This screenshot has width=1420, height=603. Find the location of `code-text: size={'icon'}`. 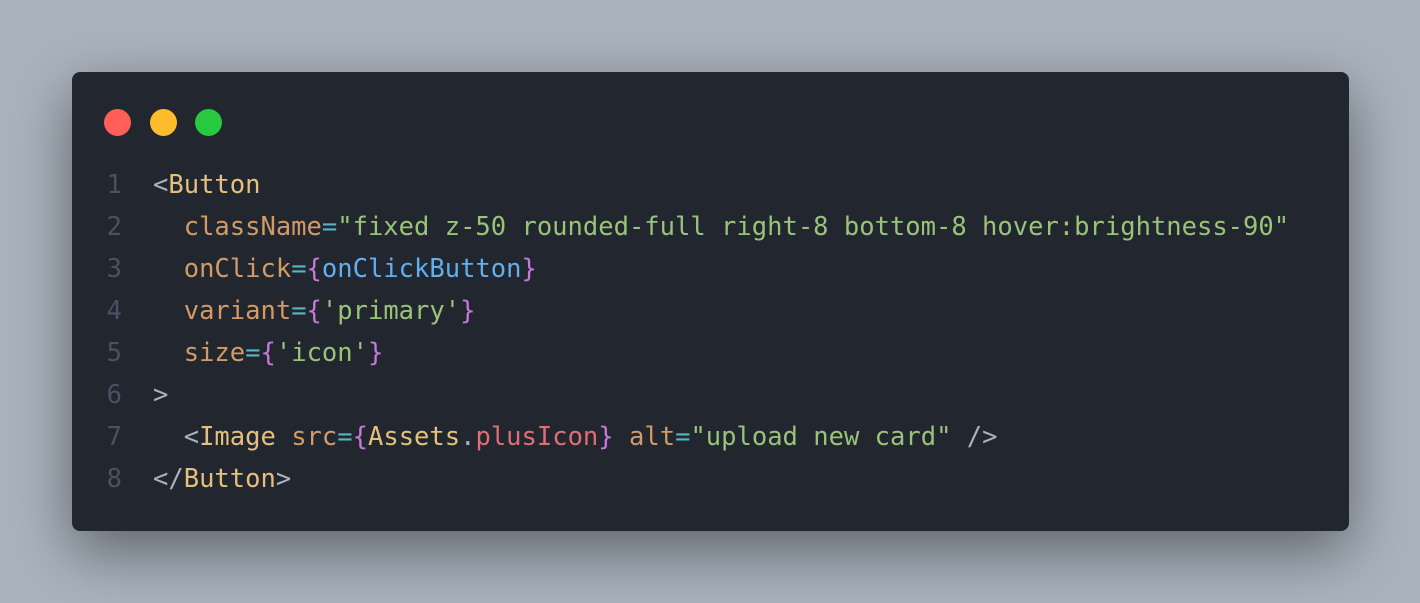

code-text: size={'icon'} is located at coordinates (268, 353).